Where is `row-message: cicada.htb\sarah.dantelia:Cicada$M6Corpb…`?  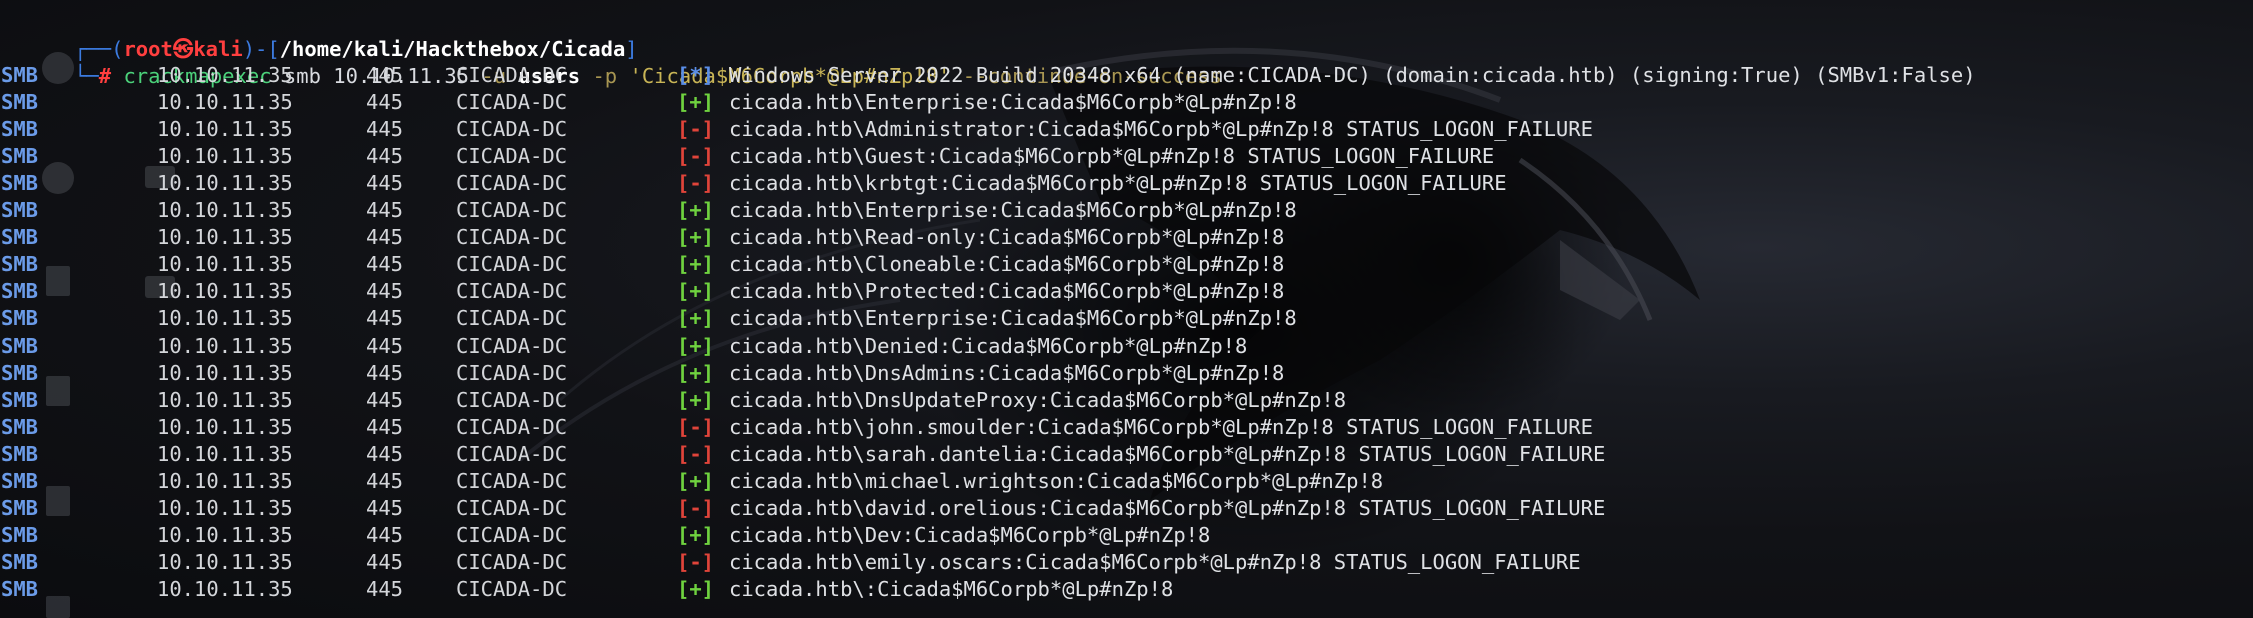 row-message: cicada.htb\sarah.dantelia:Cicada$M6Corpb… is located at coordinates (1167, 453).